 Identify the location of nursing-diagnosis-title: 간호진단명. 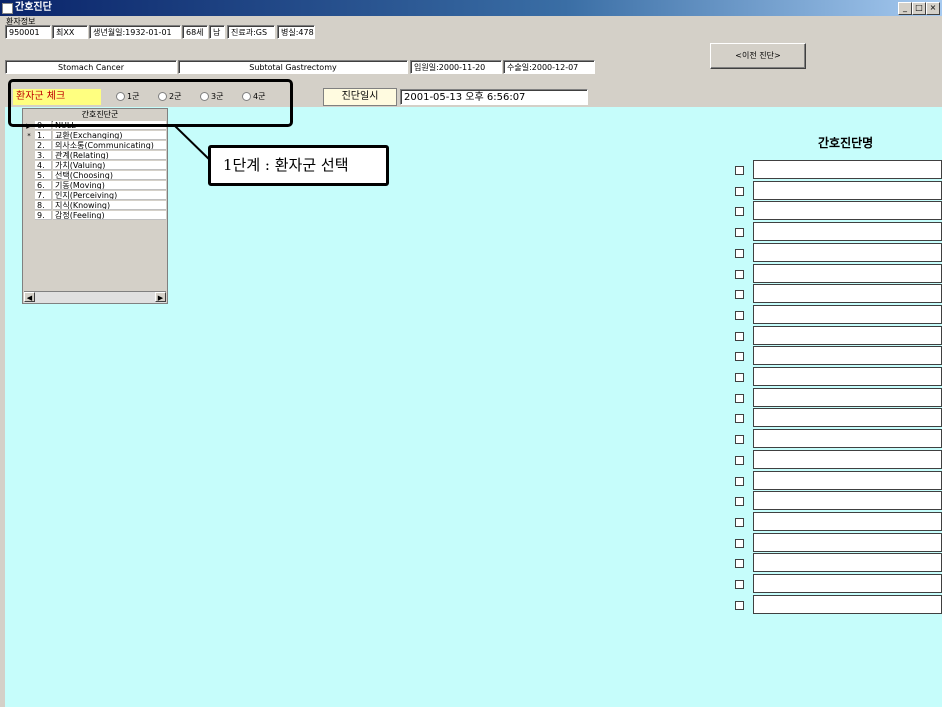
(846, 143).